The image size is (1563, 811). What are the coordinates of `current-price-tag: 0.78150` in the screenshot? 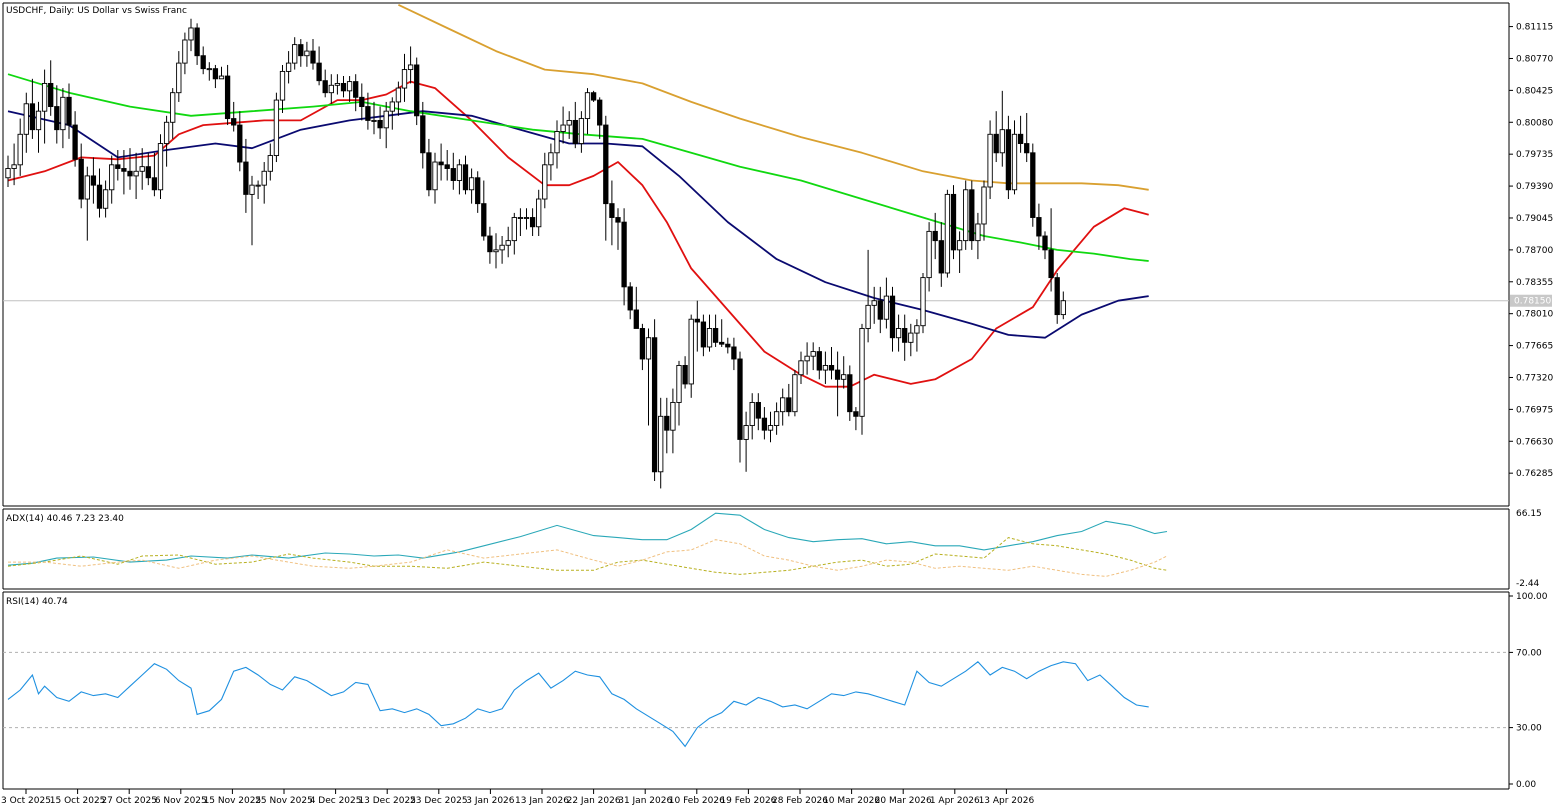 It's located at (1531, 300).